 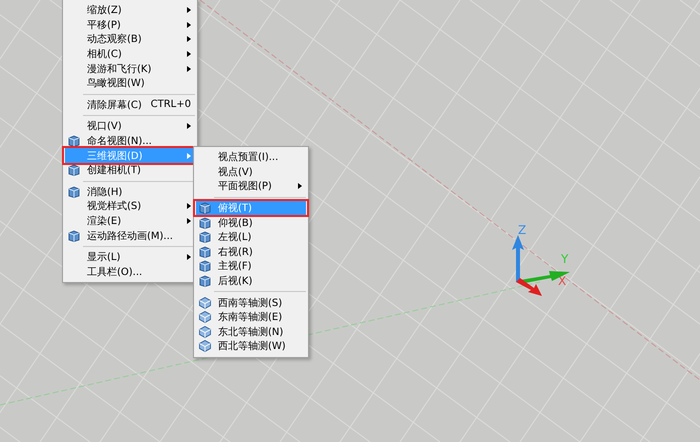 I want to click on menu-item: 右视(R), so click(x=251, y=252).